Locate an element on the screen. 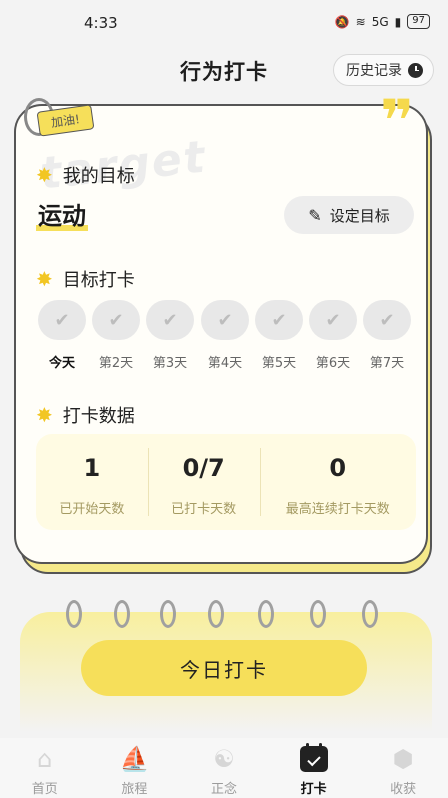 The image size is (448, 798). day-label: 今天 is located at coordinates (61, 363).